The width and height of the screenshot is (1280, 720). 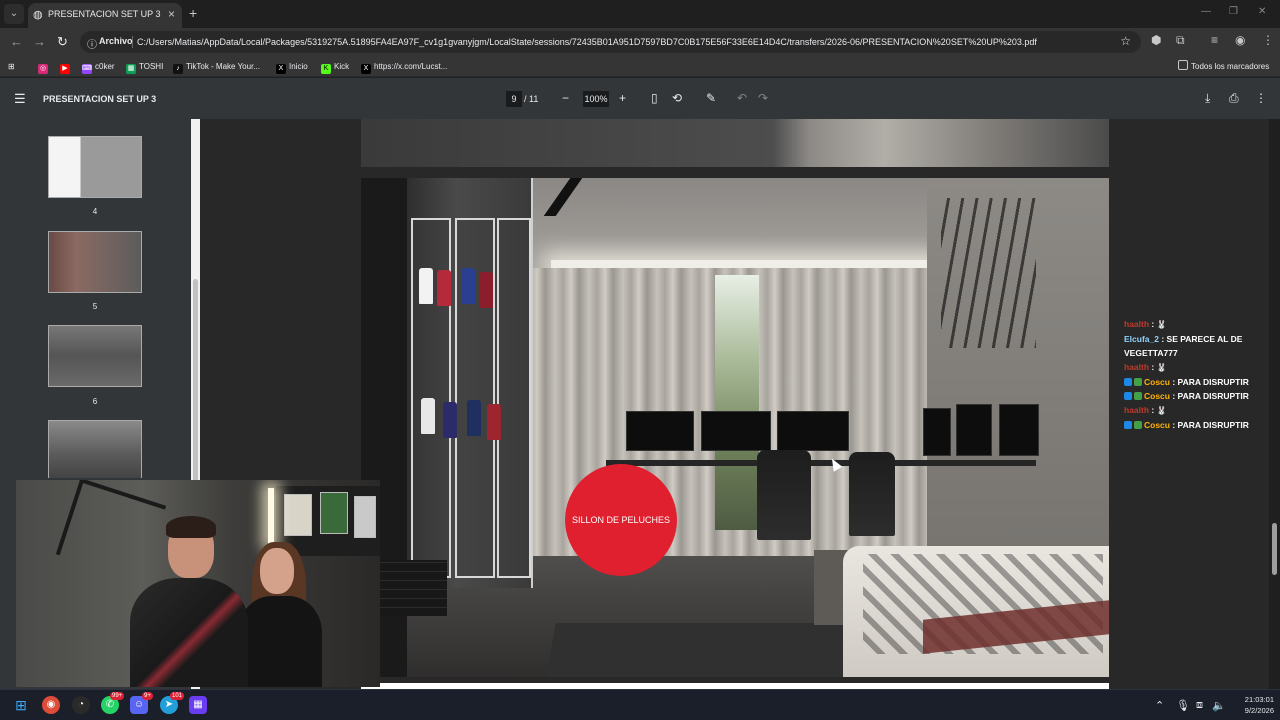 I want to click on bookmark-star-icon: ☆, so click(x=1125, y=41).